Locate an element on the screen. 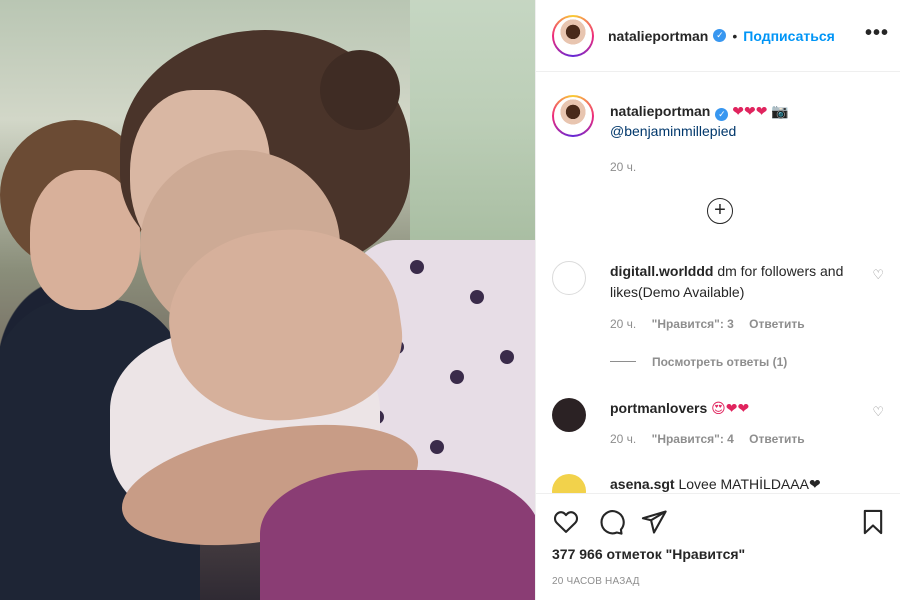 This screenshot has width=900, height=600. comment-username: digitall.worlddd is located at coordinates (661, 271).